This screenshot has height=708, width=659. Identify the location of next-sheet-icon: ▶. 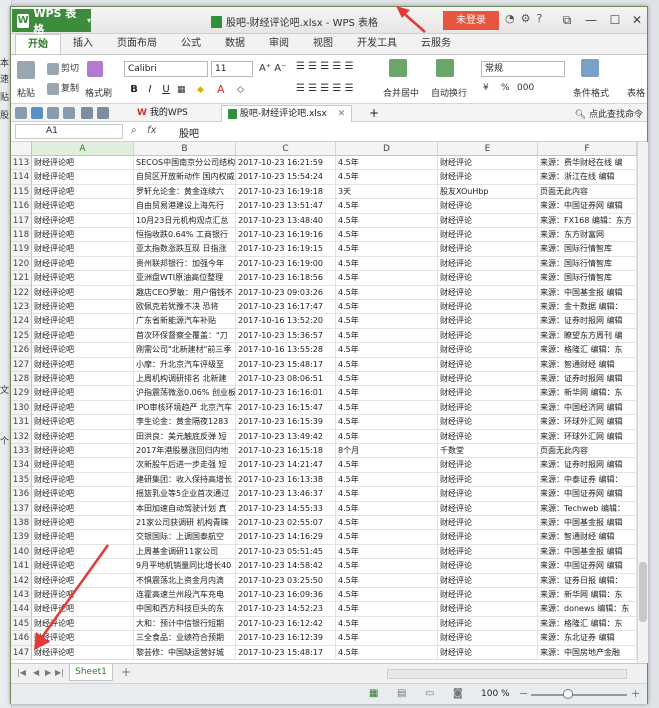
(48, 672).